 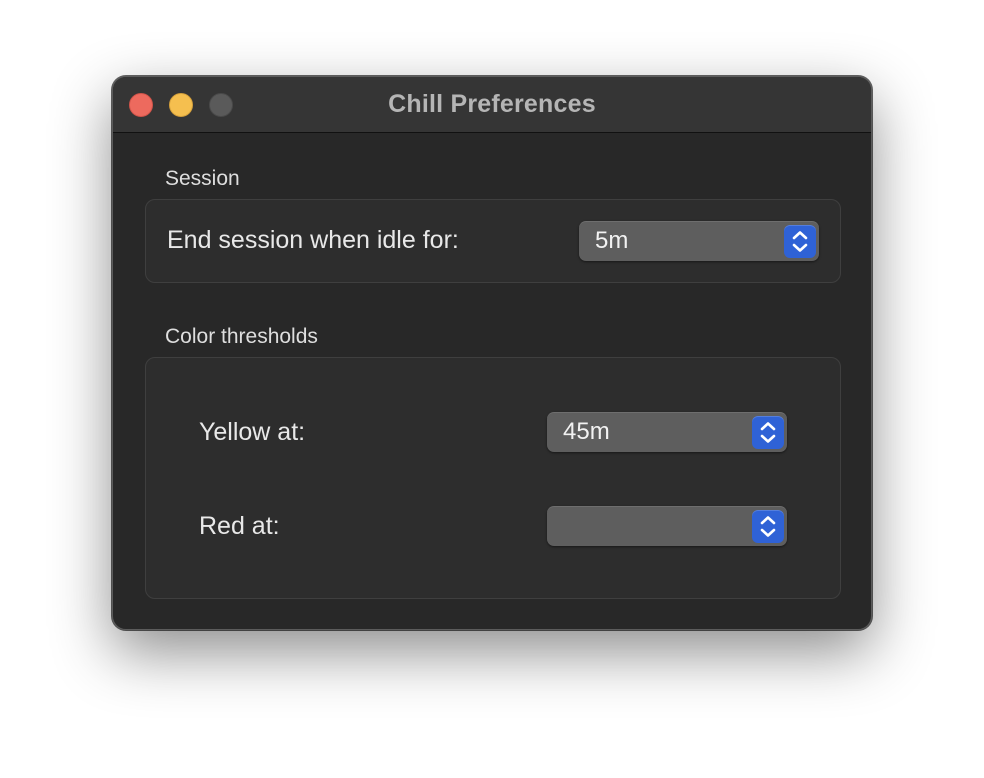 What do you see at coordinates (241, 336) in the screenshot?
I see `color-thresholds-section-label: Color thresholds` at bounding box center [241, 336].